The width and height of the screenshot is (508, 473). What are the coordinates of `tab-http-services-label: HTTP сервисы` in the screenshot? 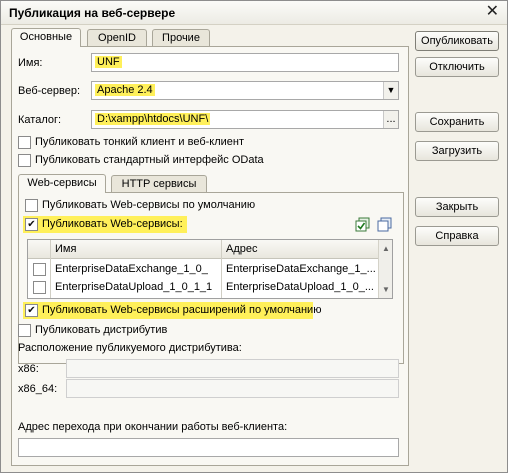 It's located at (159, 184).